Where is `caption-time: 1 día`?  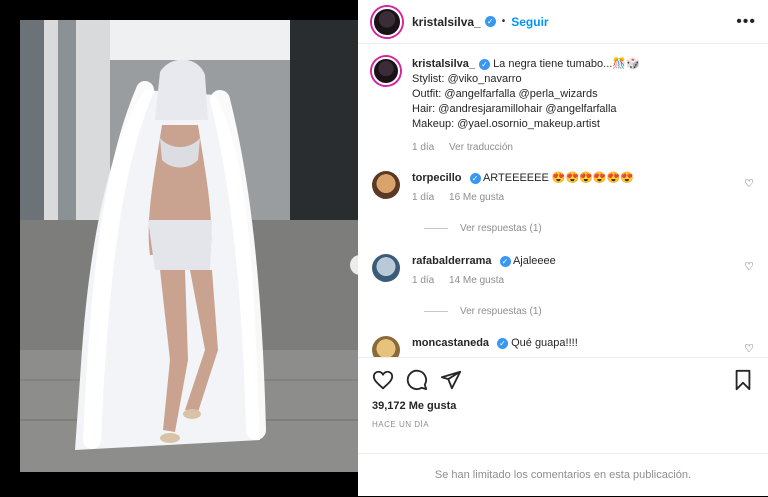 caption-time: 1 día is located at coordinates (423, 147).